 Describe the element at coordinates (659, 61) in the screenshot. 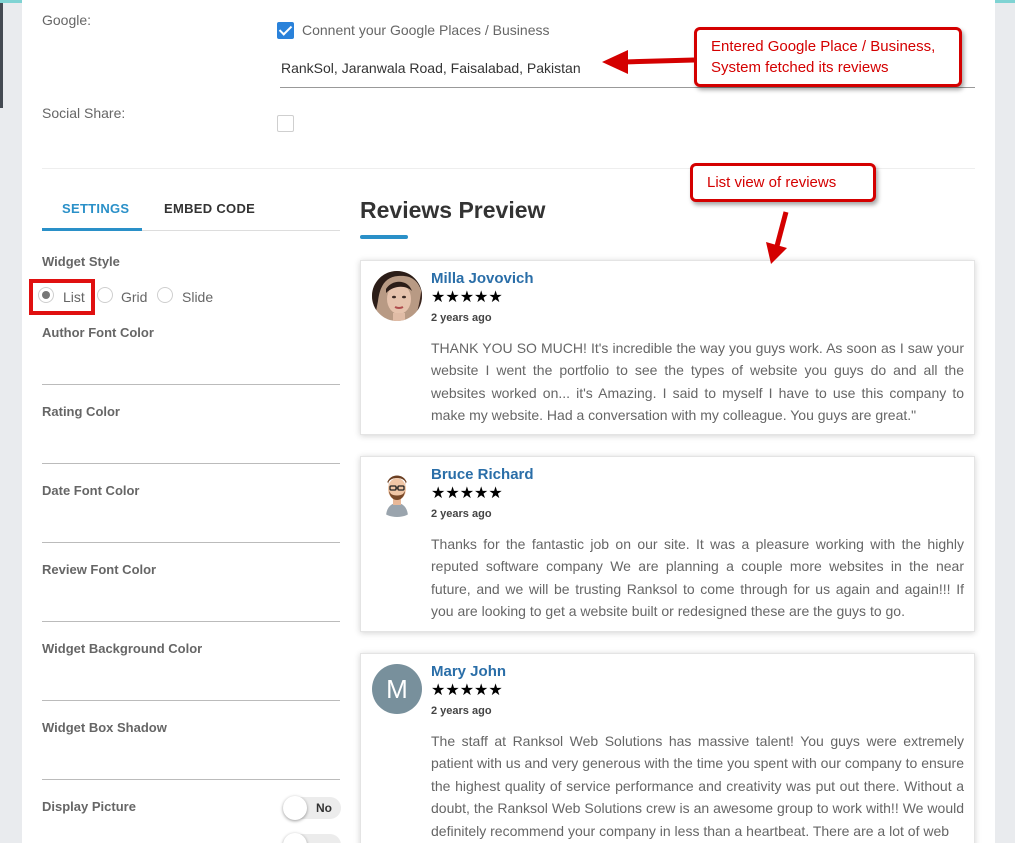

I see `arrow-1-shaft` at that location.